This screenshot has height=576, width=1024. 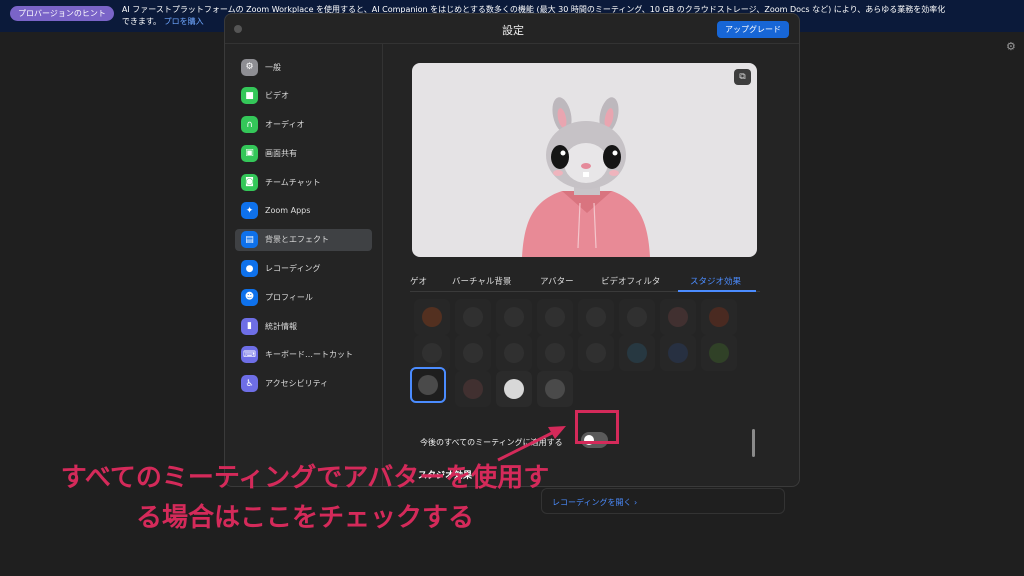 I want to click on screen-share-icon: ▣, so click(x=249, y=153).